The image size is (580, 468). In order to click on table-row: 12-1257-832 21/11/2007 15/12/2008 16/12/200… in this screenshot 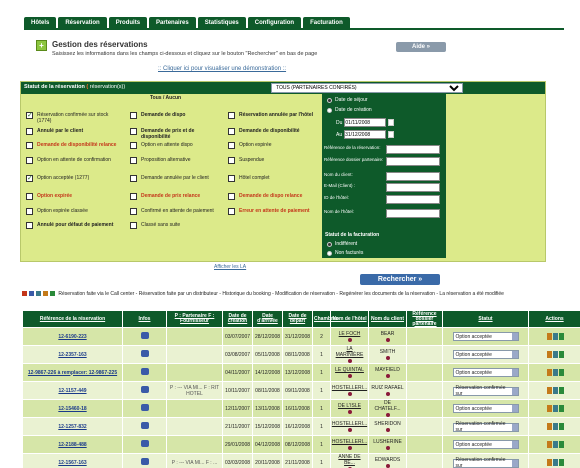, I will do `click(301, 426)`.